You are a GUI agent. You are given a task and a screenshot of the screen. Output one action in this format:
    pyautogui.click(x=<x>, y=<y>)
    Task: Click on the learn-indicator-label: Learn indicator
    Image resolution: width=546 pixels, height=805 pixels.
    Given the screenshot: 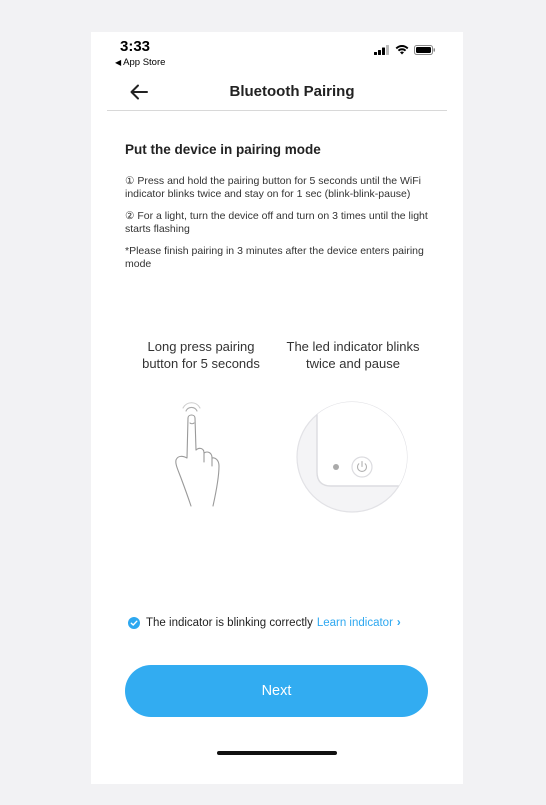 What is the action you would take?
    pyautogui.click(x=354, y=623)
    